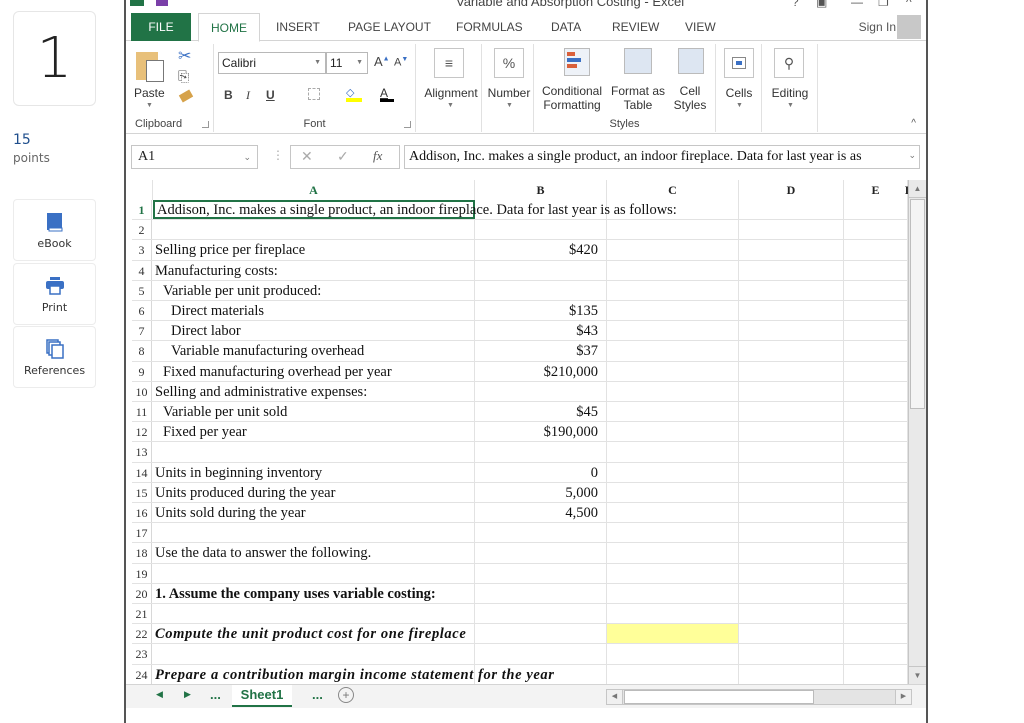 The image size is (1024, 723). What do you see at coordinates (909, 4) in the screenshot?
I see `close-icon: ^` at bounding box center [909, 4].